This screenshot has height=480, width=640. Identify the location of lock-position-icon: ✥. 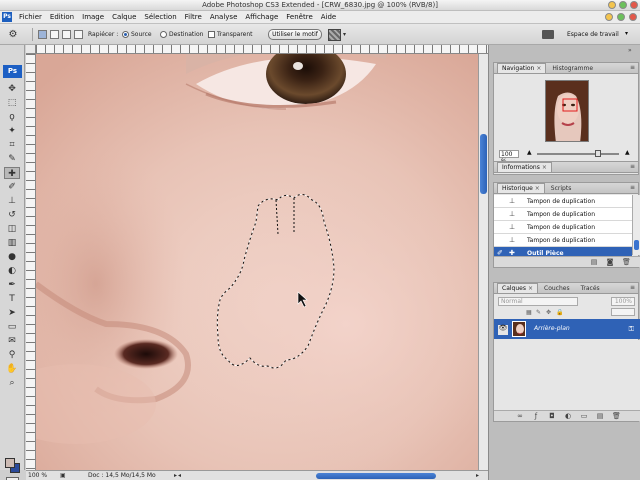
(549, 312).